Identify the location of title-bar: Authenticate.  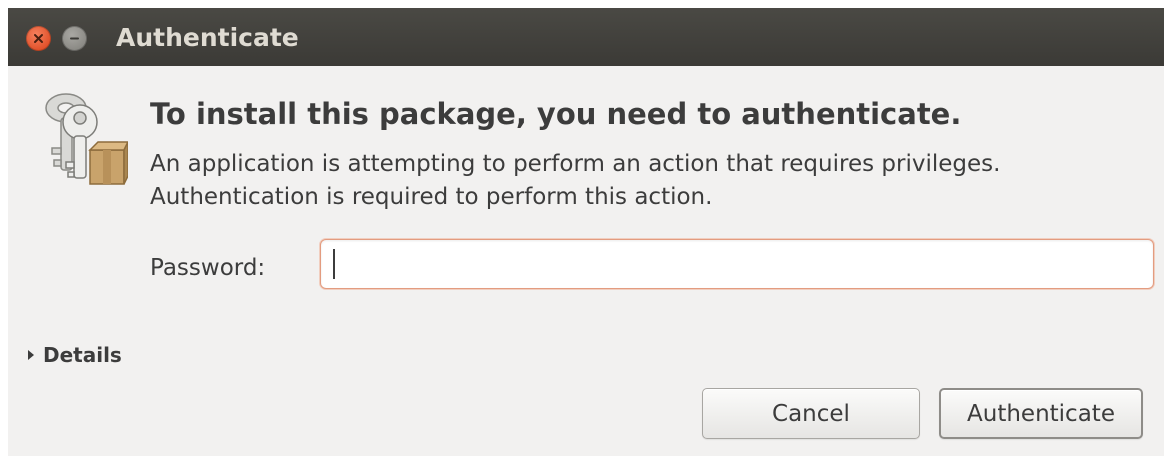
(586, 37).